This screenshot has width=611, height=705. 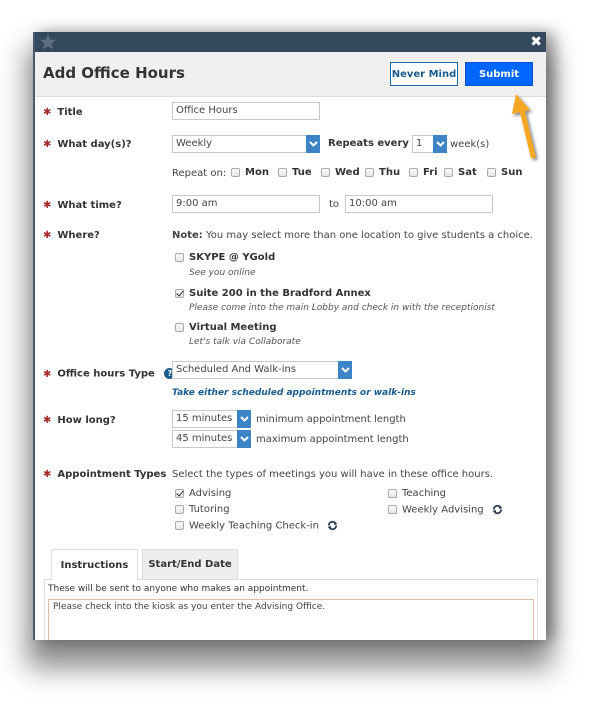 I want to click on appt-type-teaching: Teaching, so click(x=417, y=493).